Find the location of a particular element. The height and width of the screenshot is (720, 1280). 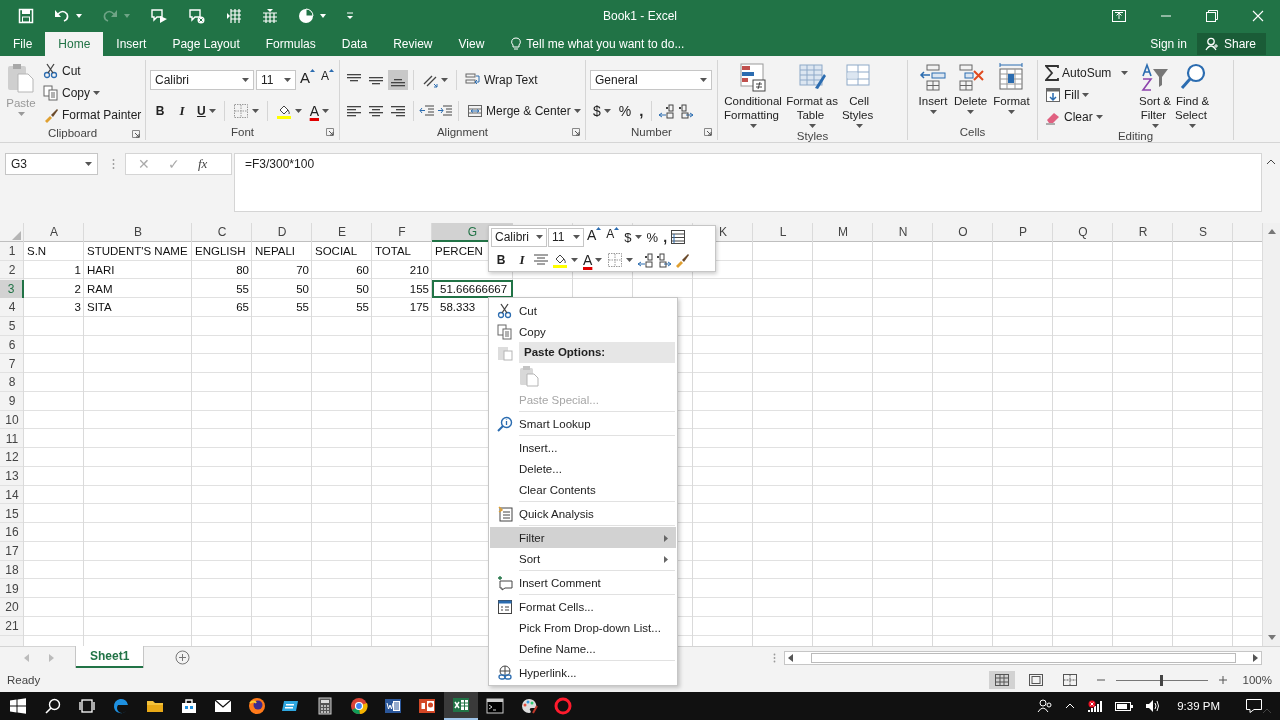

cell-styles-button: Cell Styles is located at coordinates (859, 95).